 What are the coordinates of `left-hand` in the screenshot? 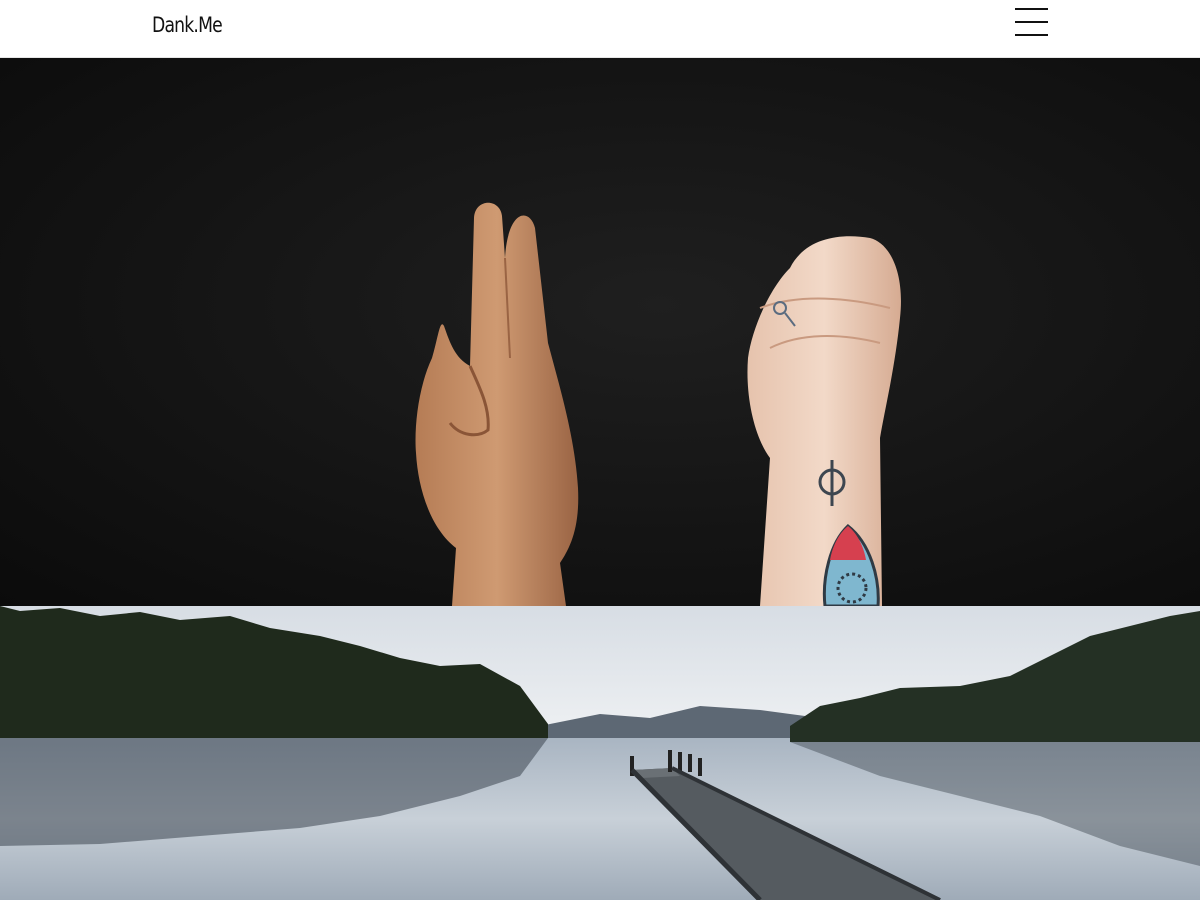 It's located at (497, 404).